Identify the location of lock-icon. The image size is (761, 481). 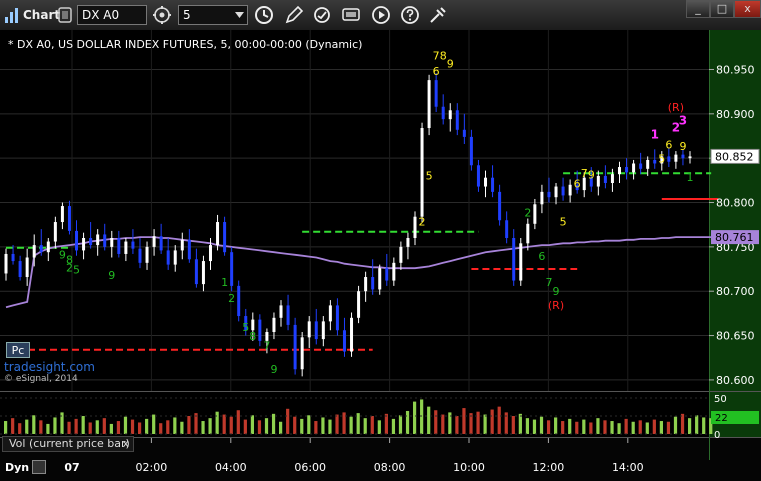
(65, 15).